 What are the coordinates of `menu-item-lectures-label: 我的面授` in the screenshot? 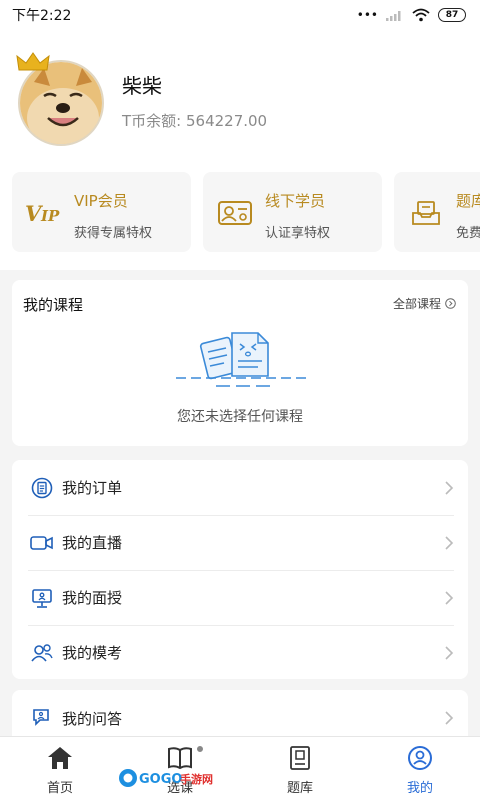 It's located at (92, 598).